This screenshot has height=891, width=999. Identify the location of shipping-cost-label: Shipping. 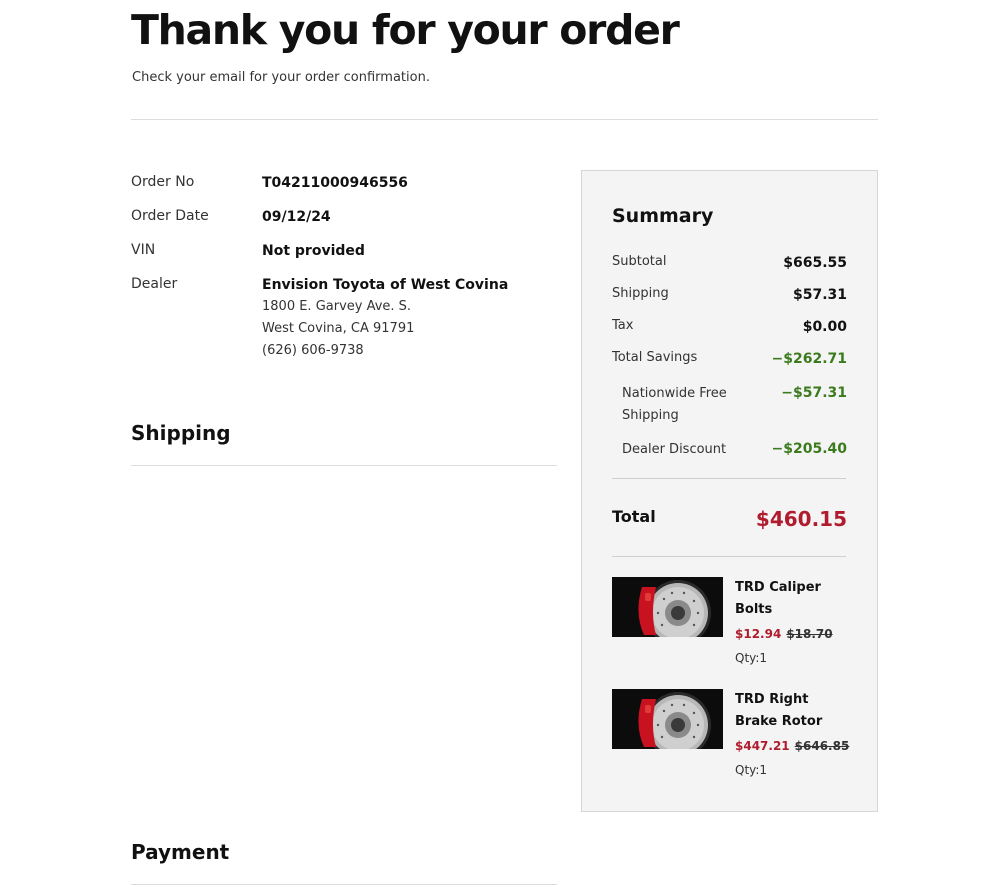
(640, 293).